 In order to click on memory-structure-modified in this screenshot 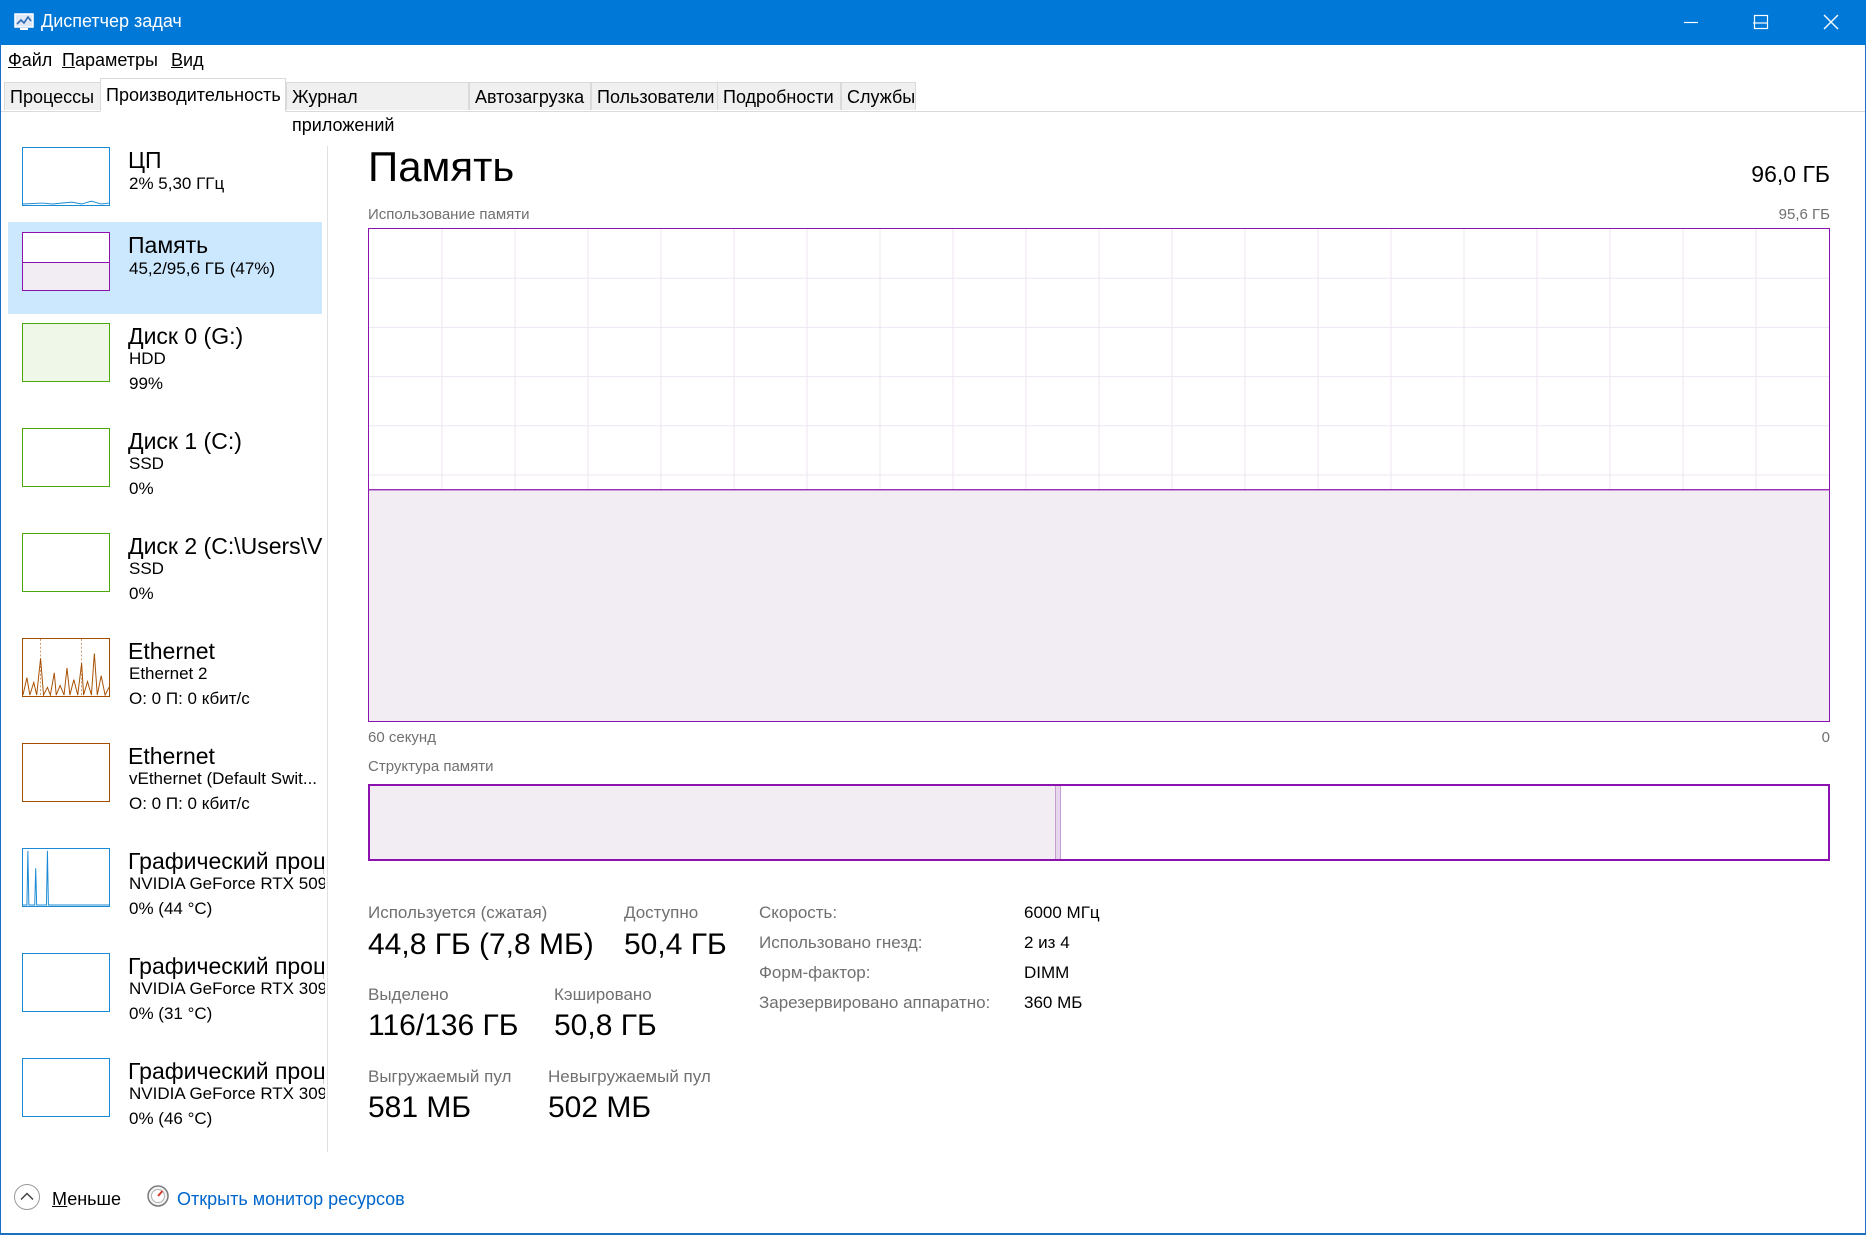, I will do `click(1059, 822)`.